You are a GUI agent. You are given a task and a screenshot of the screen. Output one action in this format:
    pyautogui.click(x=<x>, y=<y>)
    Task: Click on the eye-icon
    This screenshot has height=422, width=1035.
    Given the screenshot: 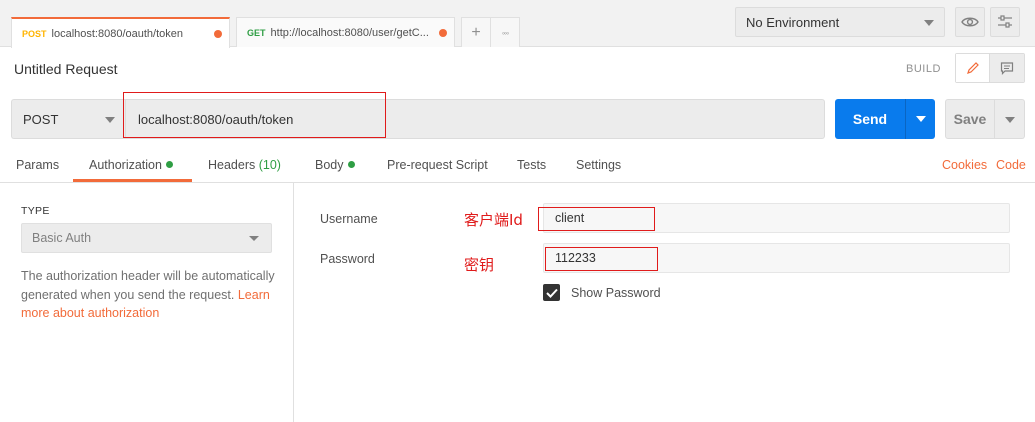 What is the action you would take?
    pyautogui.click(x=970, y=22)
    